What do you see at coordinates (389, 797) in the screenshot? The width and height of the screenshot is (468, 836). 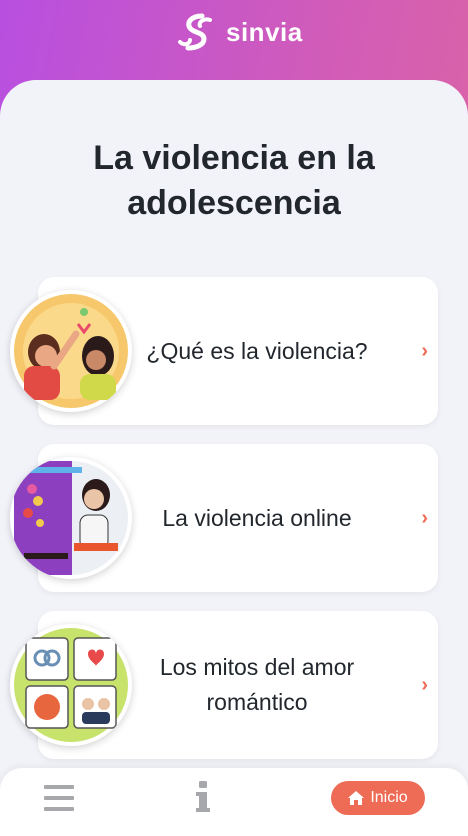 I see `home-label: Inicio` at bounding box center [389, 797].